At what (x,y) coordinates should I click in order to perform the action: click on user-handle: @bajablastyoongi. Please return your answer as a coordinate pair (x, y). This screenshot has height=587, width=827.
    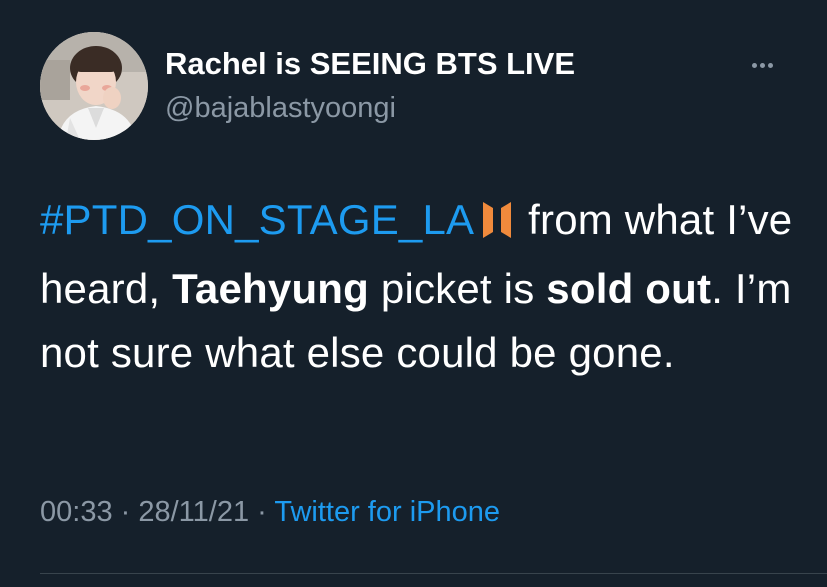
    Looking at the image, I should click on (280, 108).